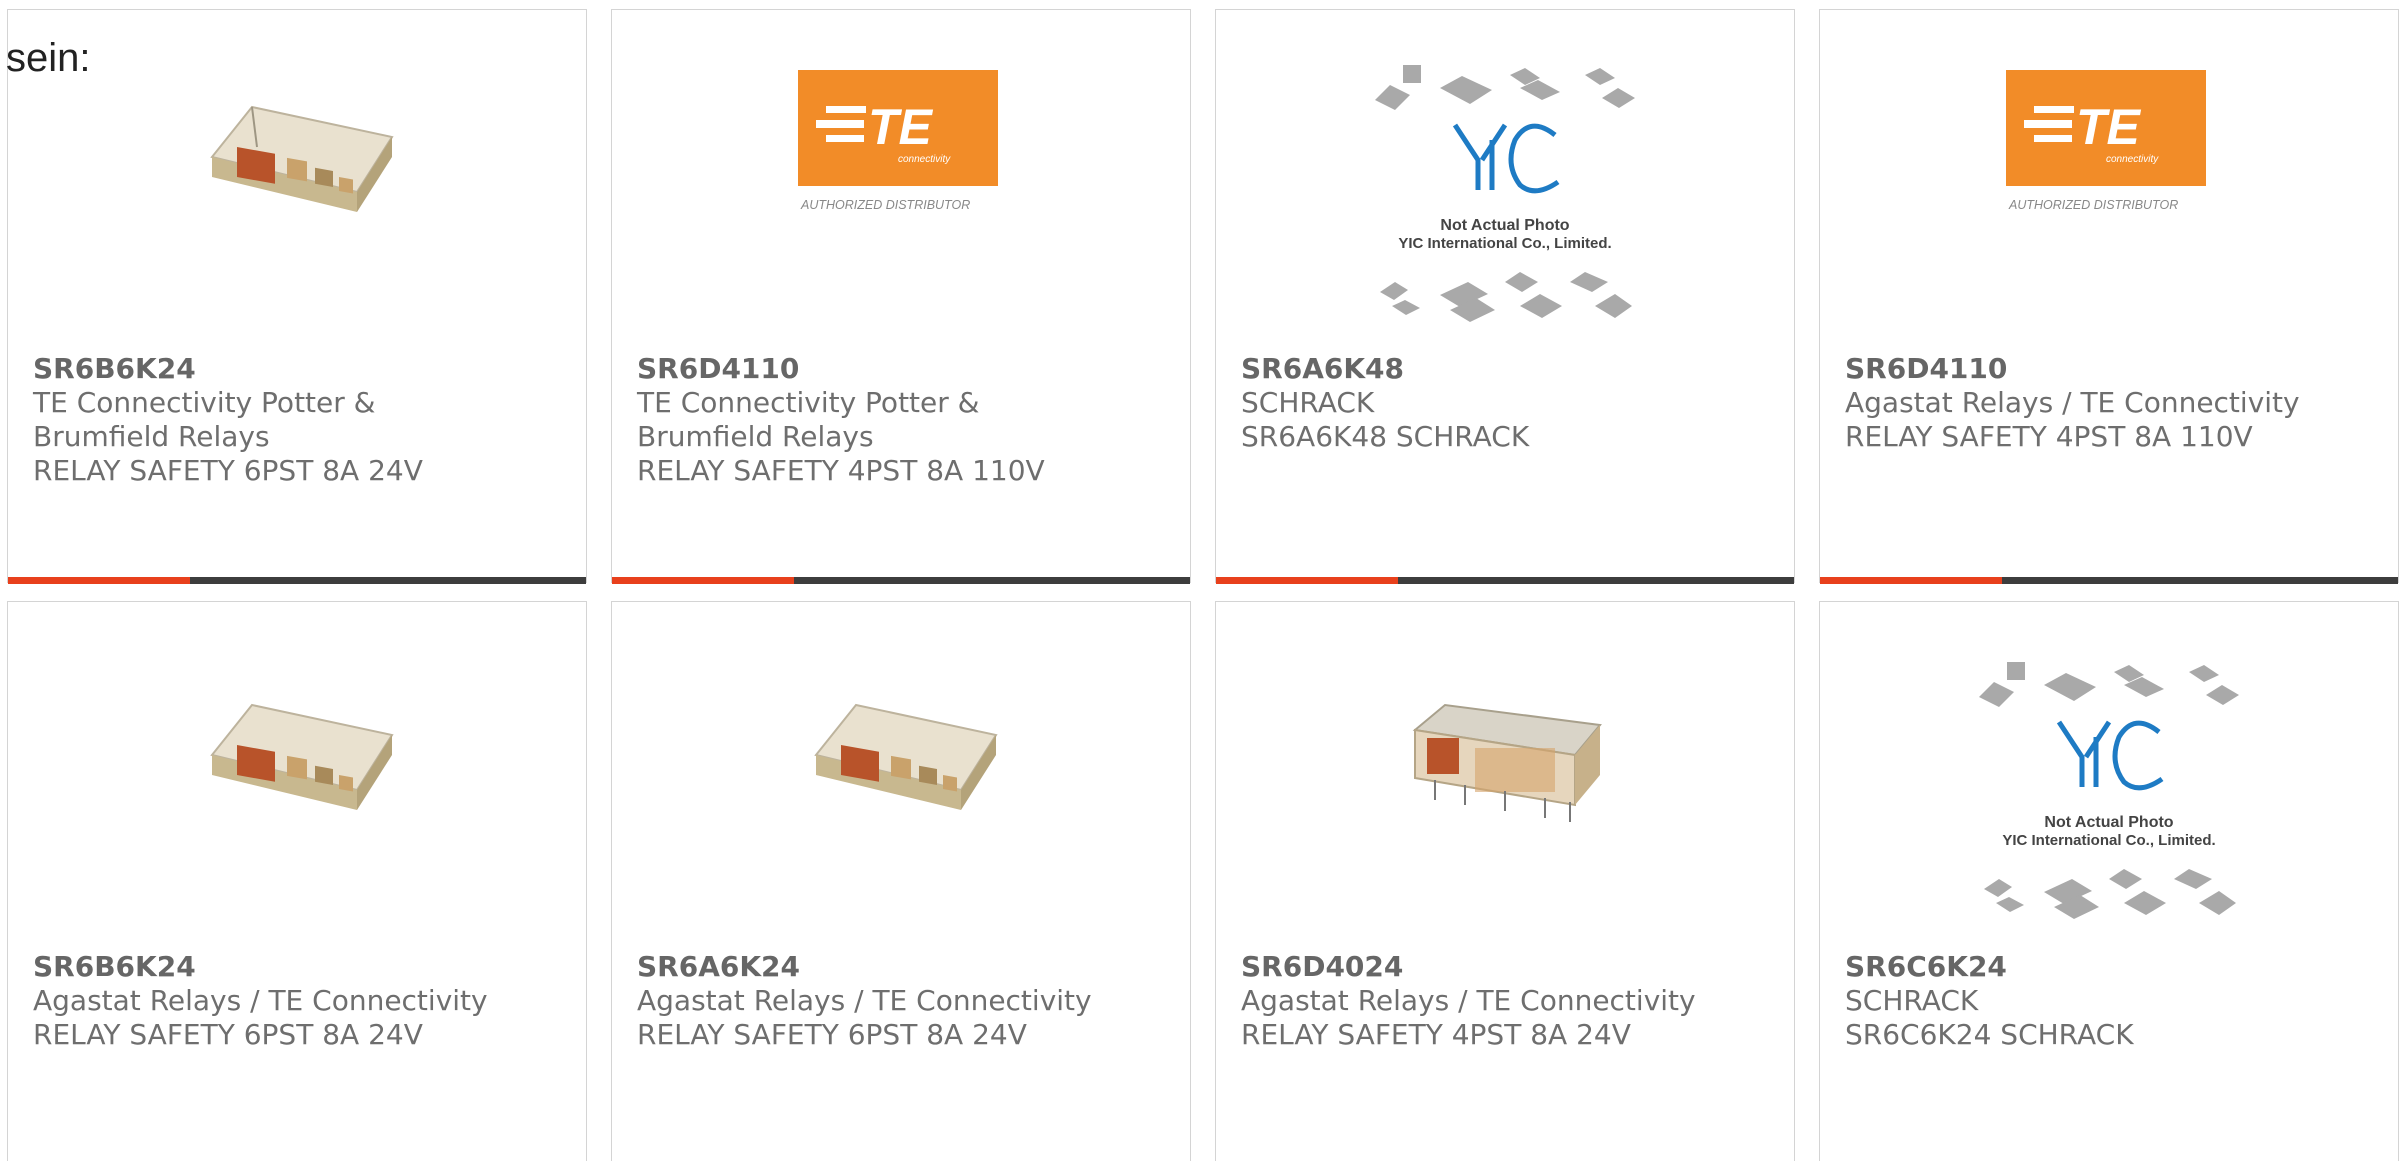  Describe the element at coordinates (1511, 967) in the screenshot. I see `part-number: SR6D4024` at that location.